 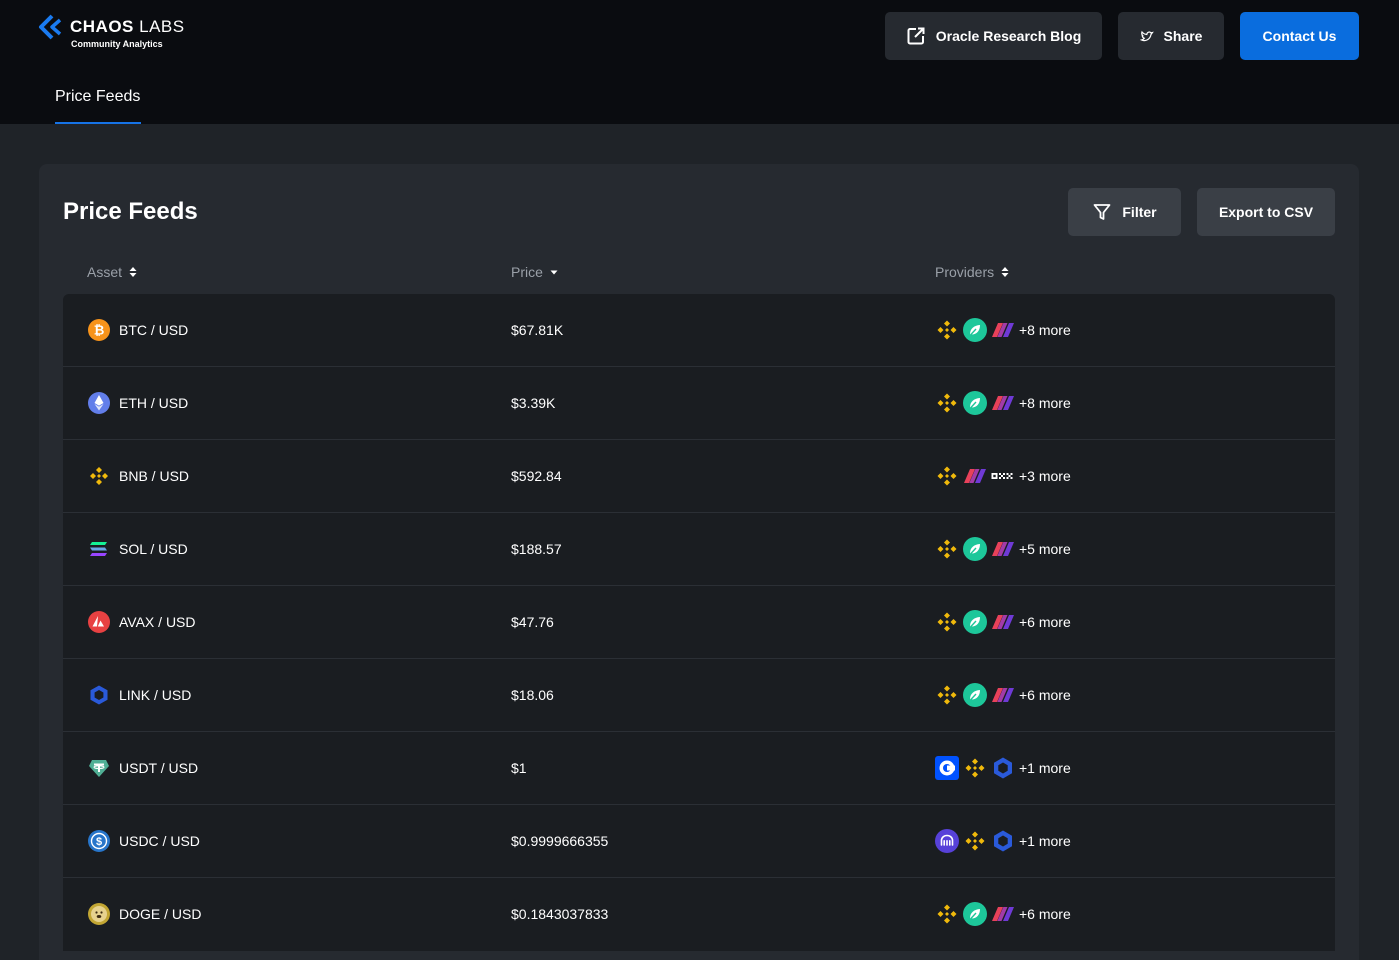 I want to click on price-cell: $0.9999666355, so click(x=559, y=841).